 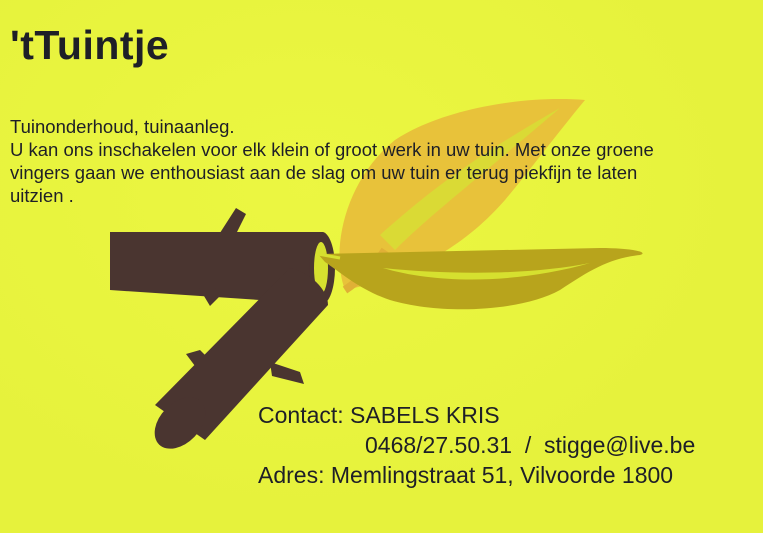 What do you see at coordinates (301, 415) in the screenshot?
I see `contact-label: Contact:` at bounding box center [301, 415].